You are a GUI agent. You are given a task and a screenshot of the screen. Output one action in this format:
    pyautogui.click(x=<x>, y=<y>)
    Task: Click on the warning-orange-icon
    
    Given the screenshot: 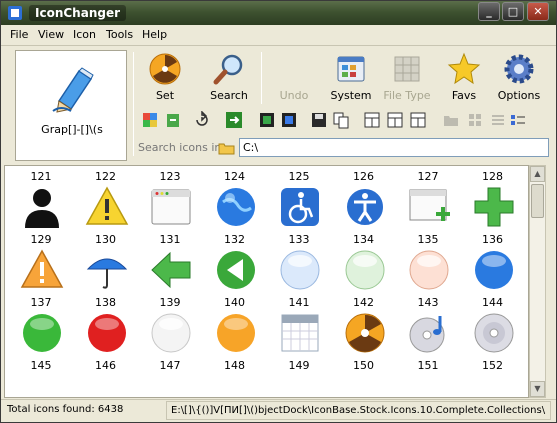 What is the action you would take?
    pyautogui.click(x=42, y=268)
    